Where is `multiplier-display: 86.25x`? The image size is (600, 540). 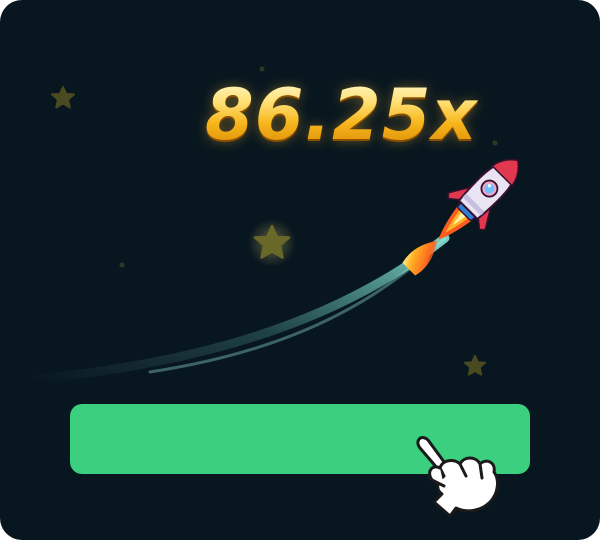
multiplier-display: 86.25x is located at coordinates (341, 115).